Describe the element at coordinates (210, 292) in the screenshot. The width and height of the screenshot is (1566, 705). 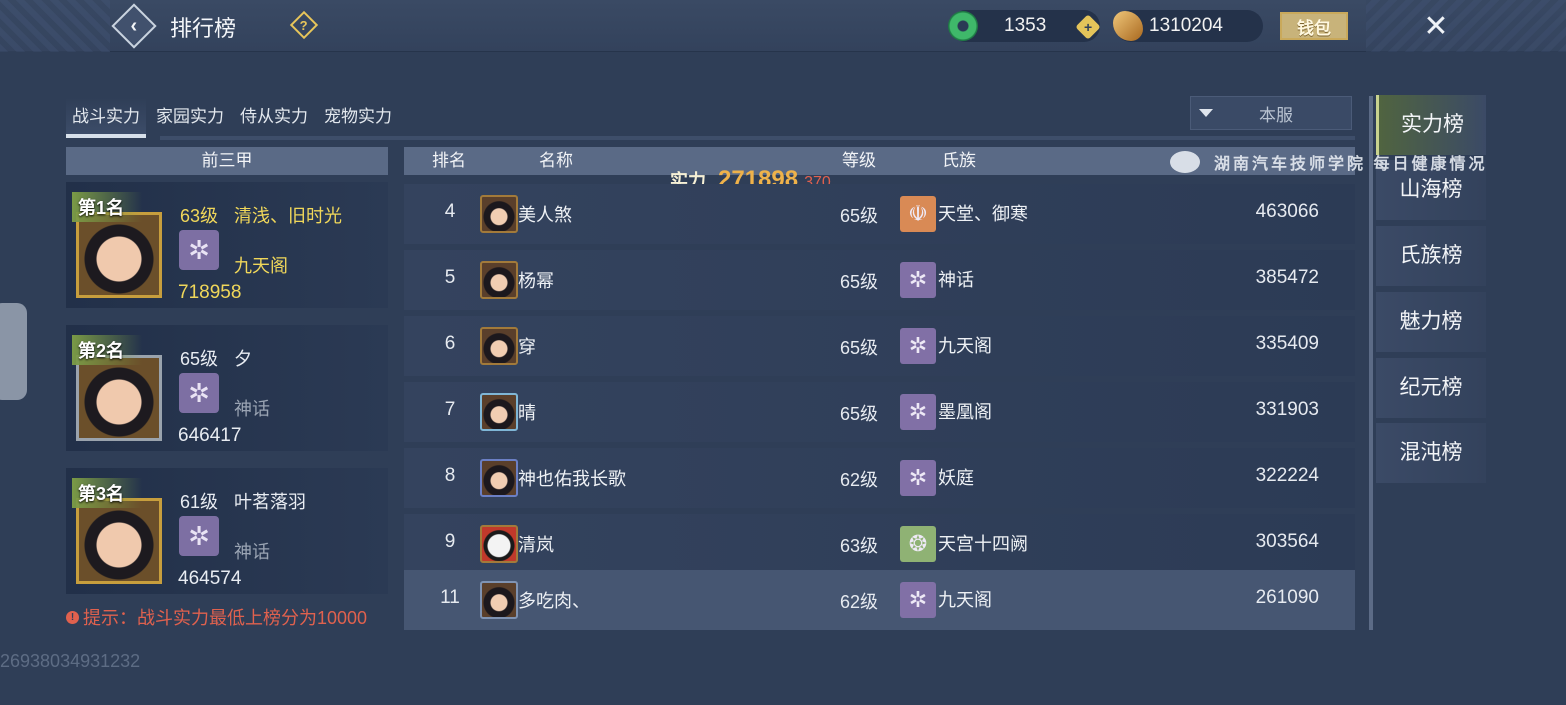
I see `player-score: 718958` at that location.